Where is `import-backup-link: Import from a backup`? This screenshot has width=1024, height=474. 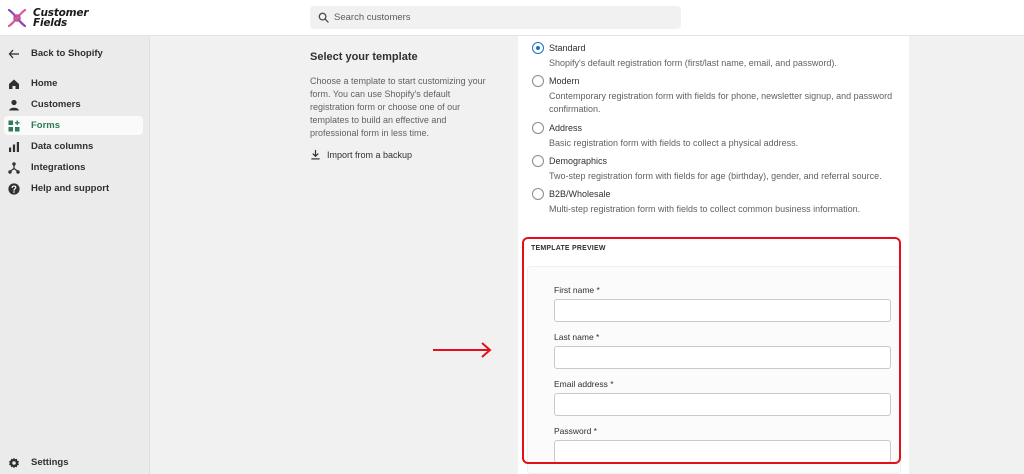
import-backup-link: Import from a backup is located at coordinates (361, 154).